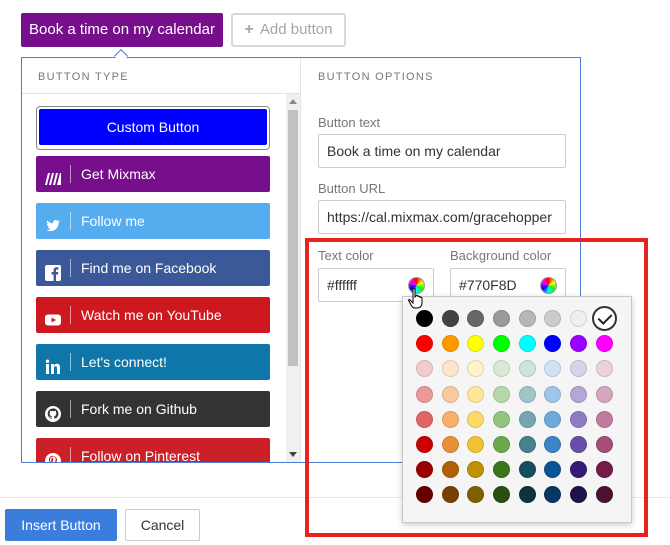 The height and width of the screenshot is (545, 670). I want to click on preset-button: Fork me on Github, so click(153, 409).